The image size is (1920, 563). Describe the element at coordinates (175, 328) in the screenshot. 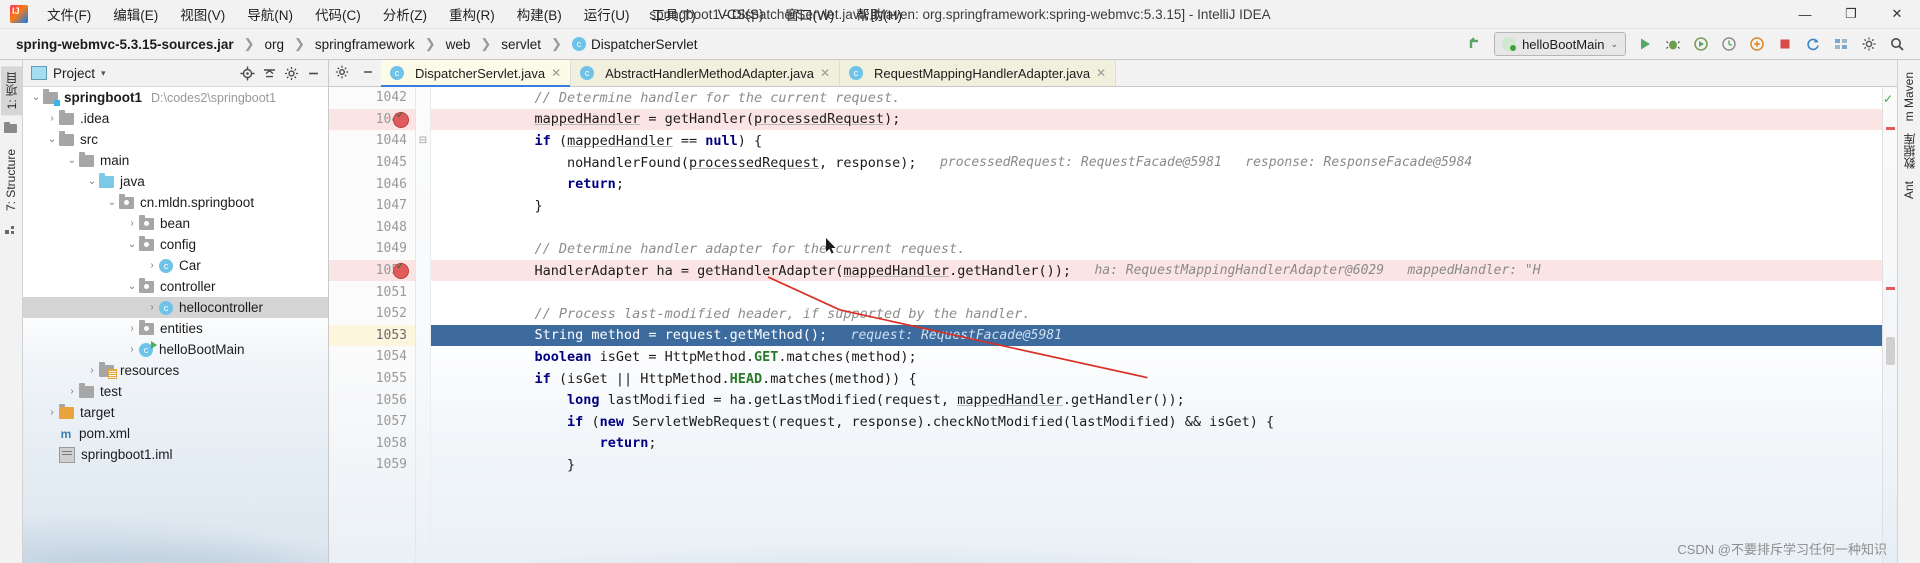

I see `tree-node-entities: › entities` at that location.